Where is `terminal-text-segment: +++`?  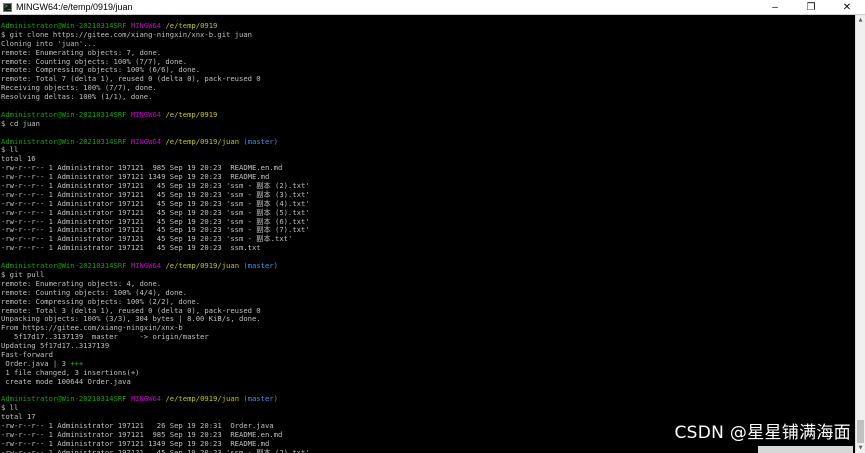
terminal-text-segment: +++ is located at coordinates (77, 363).